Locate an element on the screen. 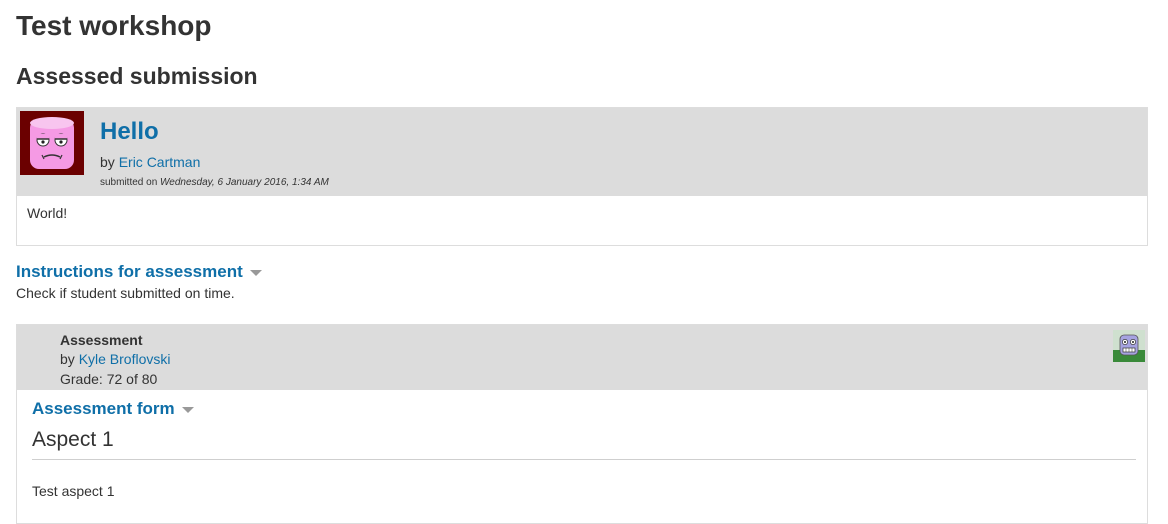 The width and height of the screenshot is (1168, 524). submission-content: World! is located at coordinates (47, 213).